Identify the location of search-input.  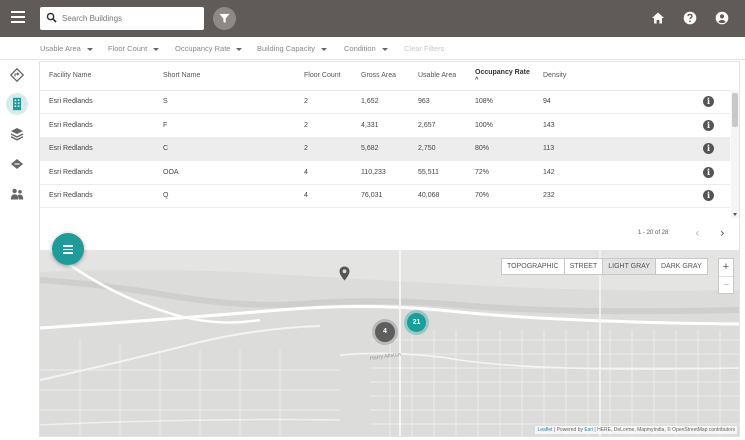
(131, 18).